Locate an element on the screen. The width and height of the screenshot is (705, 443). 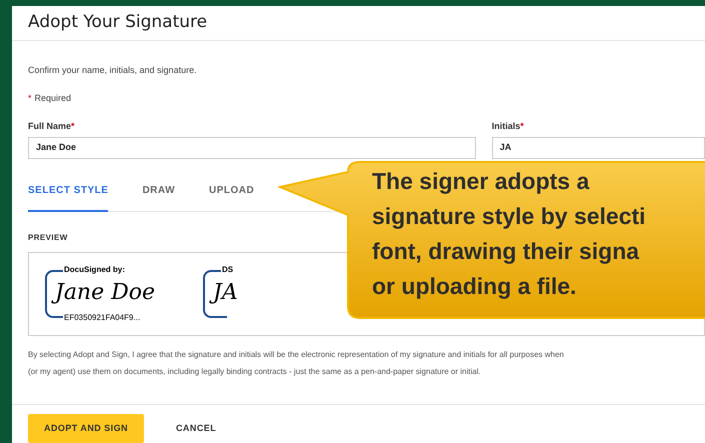
callout-text: signature style by selecti is located at coordinates (509, 216).